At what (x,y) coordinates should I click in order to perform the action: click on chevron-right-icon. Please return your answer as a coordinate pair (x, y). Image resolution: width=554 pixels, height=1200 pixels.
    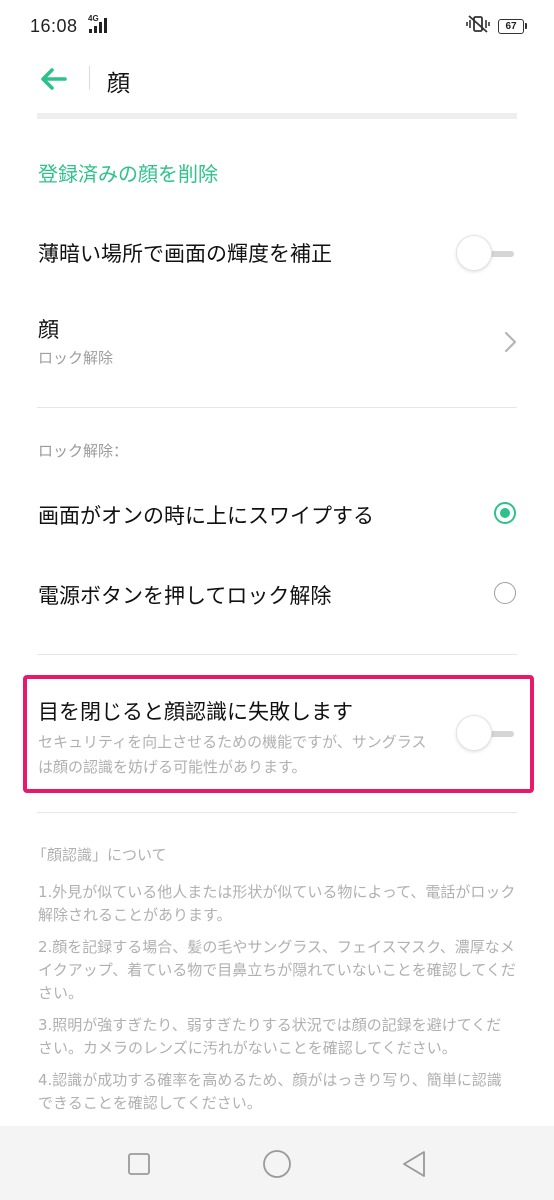
    Looking at the image, I should click on (510, 342).